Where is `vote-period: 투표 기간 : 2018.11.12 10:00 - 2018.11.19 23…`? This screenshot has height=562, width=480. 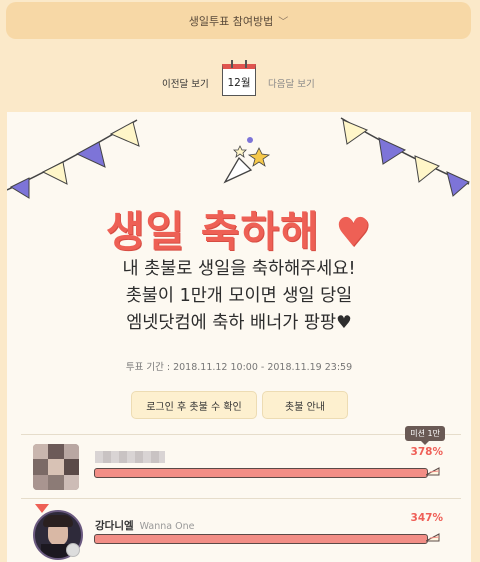 vote-period: 투표 기간 : 2018.11.12 10:00 - 2018.11.19 23… is located at coordinates (239, 367).